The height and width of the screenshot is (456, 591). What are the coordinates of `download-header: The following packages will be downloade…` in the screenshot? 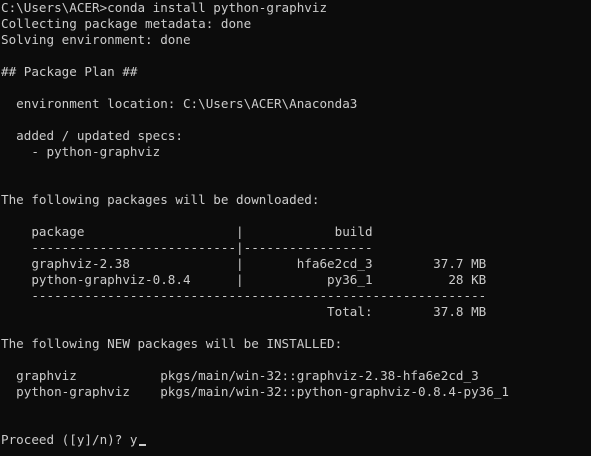 It's located at (160, 199).